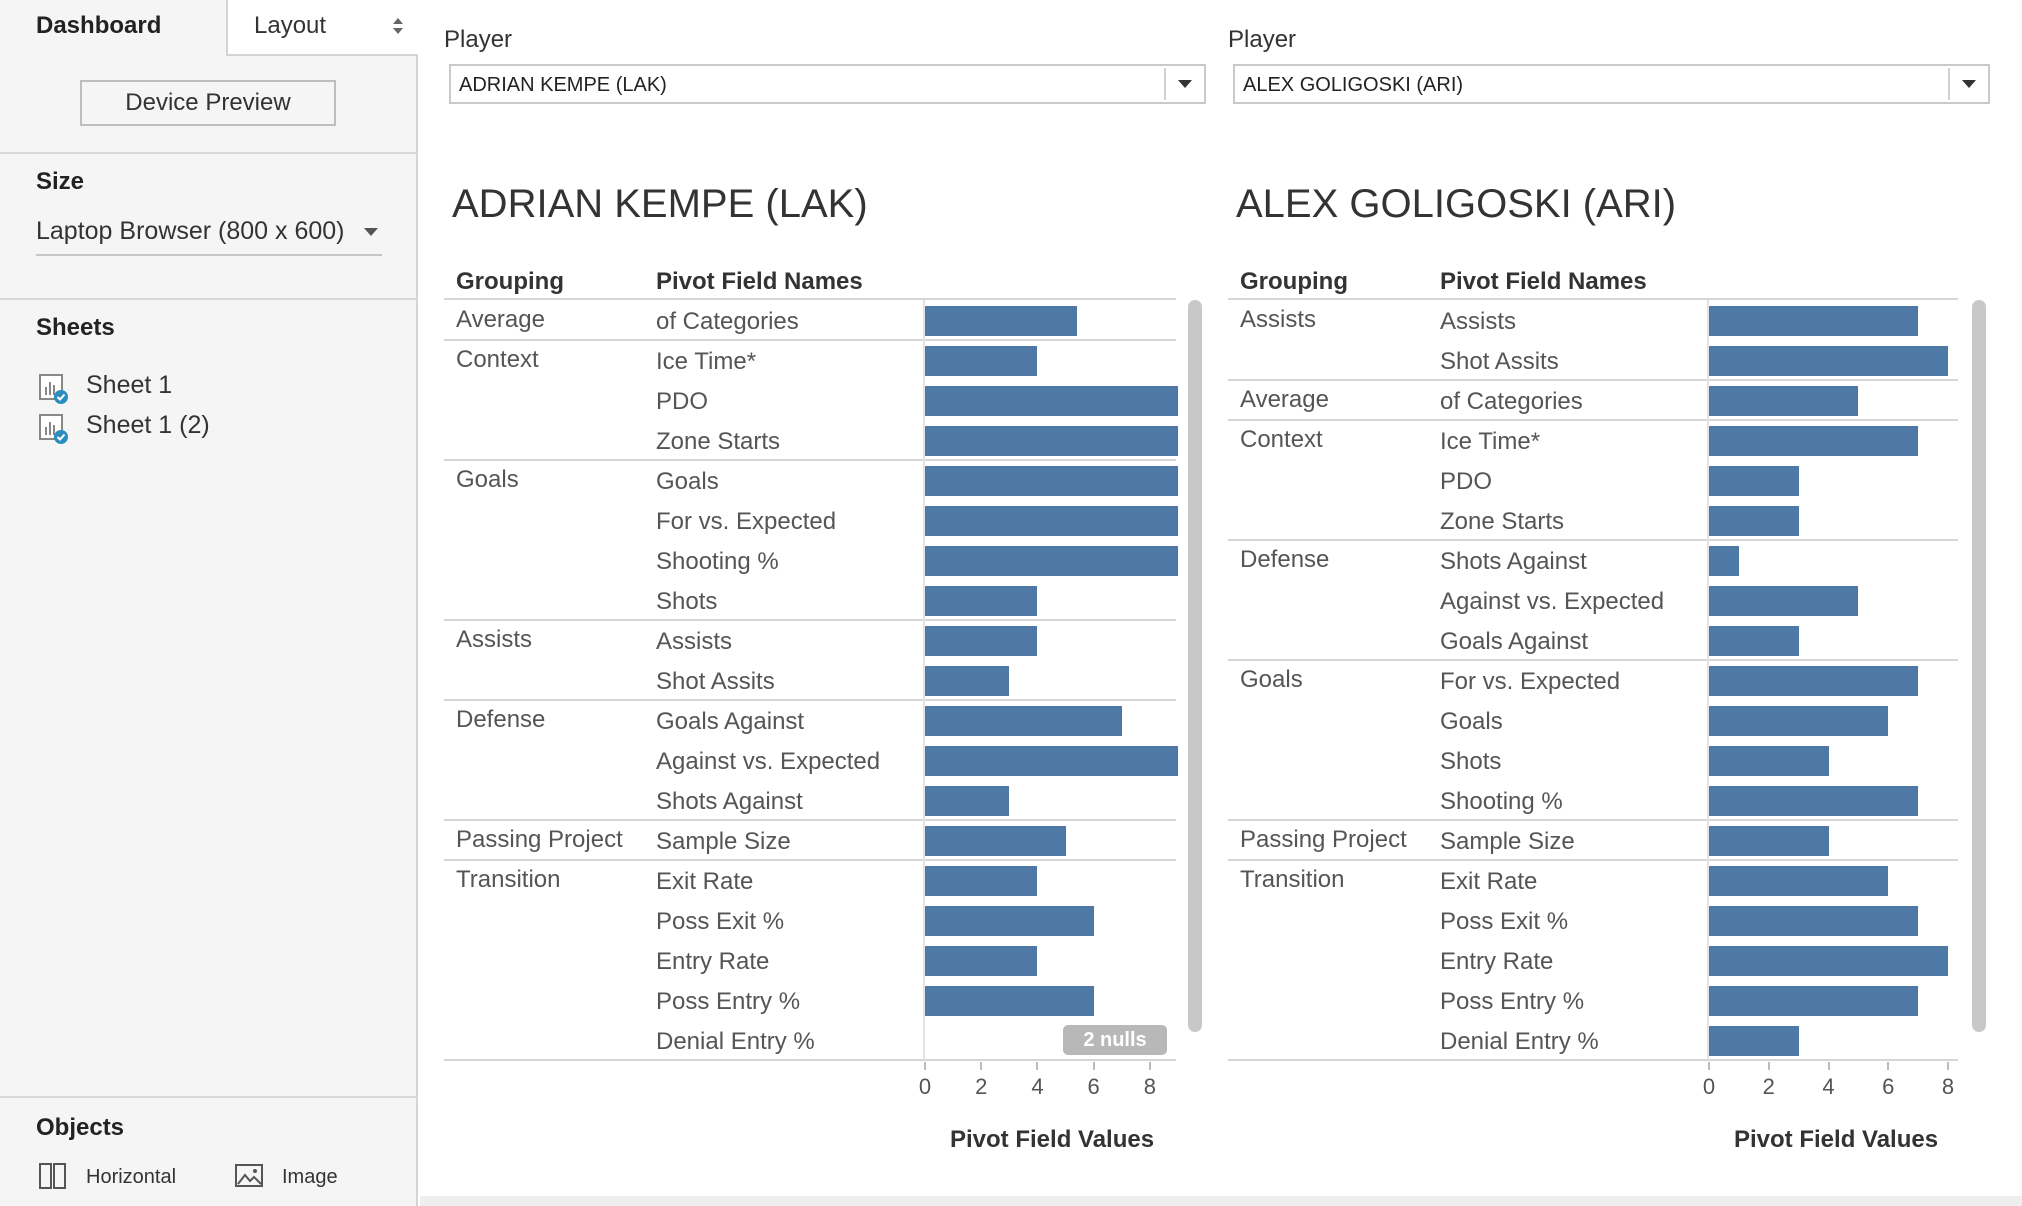 Image resolution: width=2022 pixels, height=1206 pixels. Describe the element at coordinates (713, 961) in the screenshot. I see `pivot-field-name-label: Entry Rate` at that location.